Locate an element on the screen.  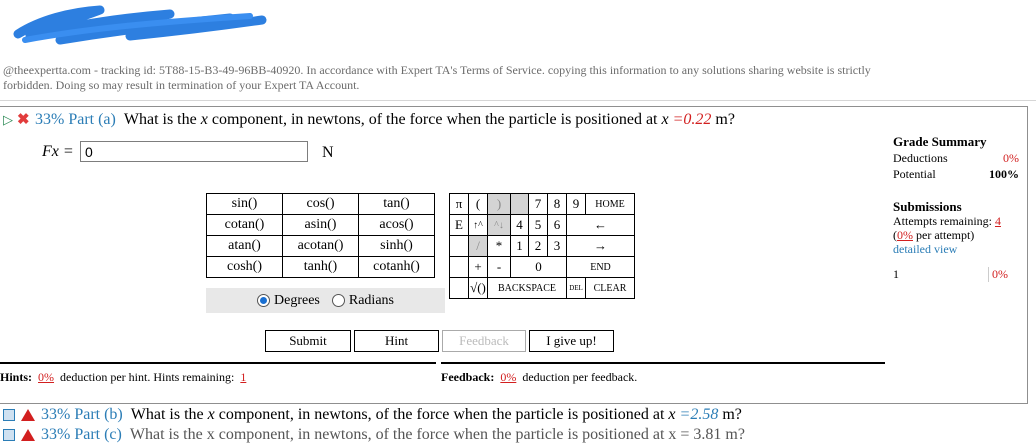
degrees-label: Degrees is located at coordinates (297, 300).